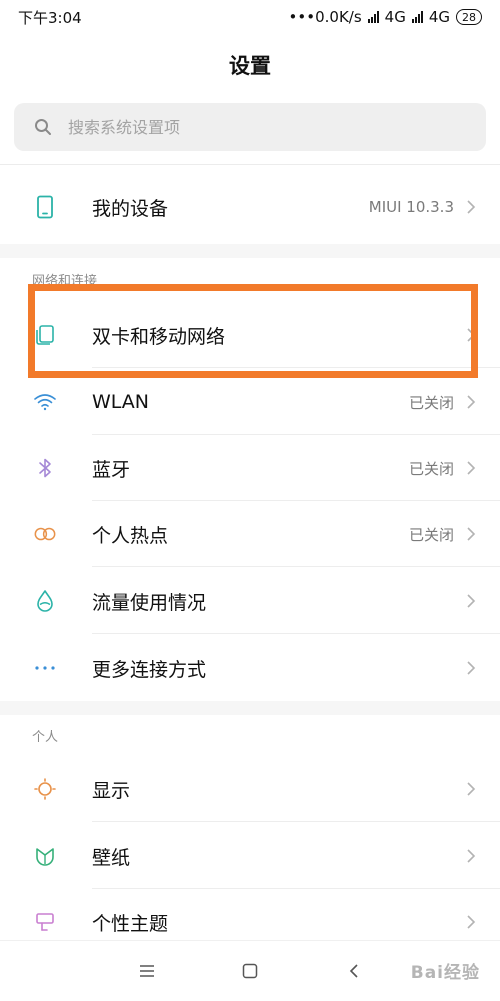 This screenshot has width=500, height=1001. I want to click on back-button, so click(354, 971).